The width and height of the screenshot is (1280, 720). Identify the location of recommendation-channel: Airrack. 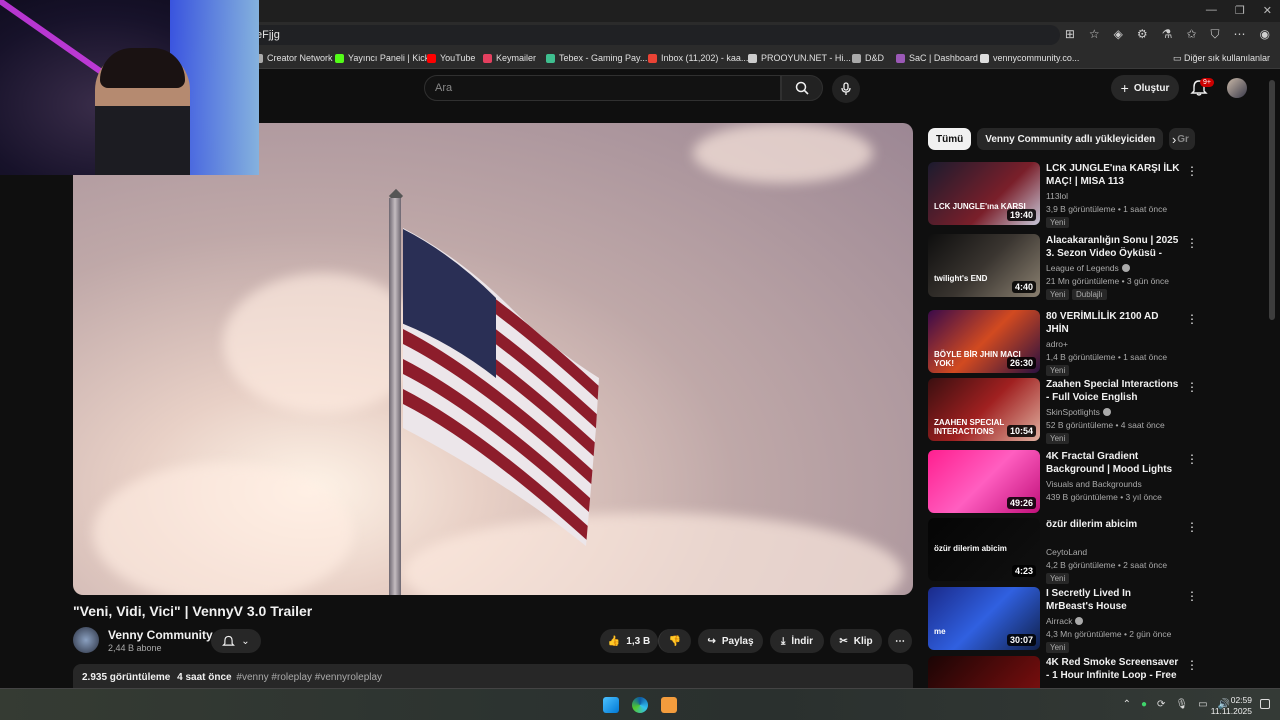
(1065, 621).